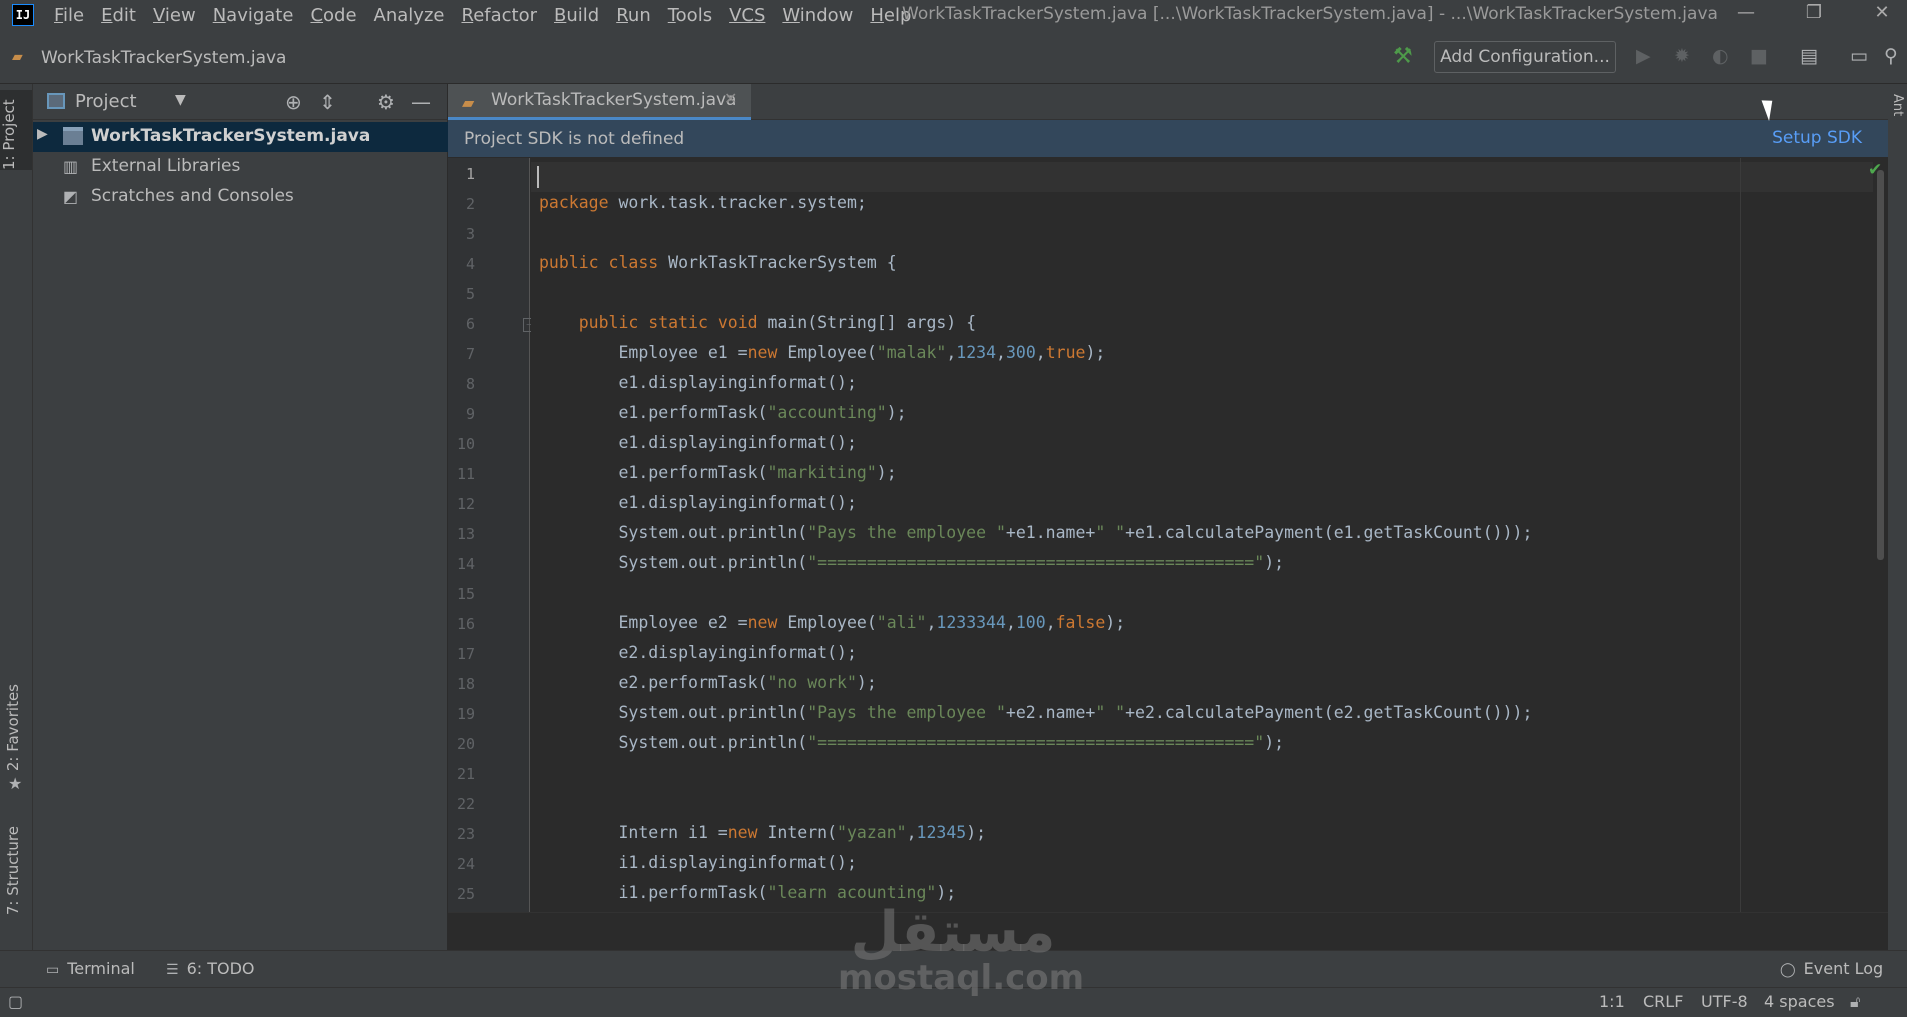 This screenshot has width=1907, height=1017. Describe the element at coordinates (465, 864) in the screenshot. I see `line-number: 24` at that location.